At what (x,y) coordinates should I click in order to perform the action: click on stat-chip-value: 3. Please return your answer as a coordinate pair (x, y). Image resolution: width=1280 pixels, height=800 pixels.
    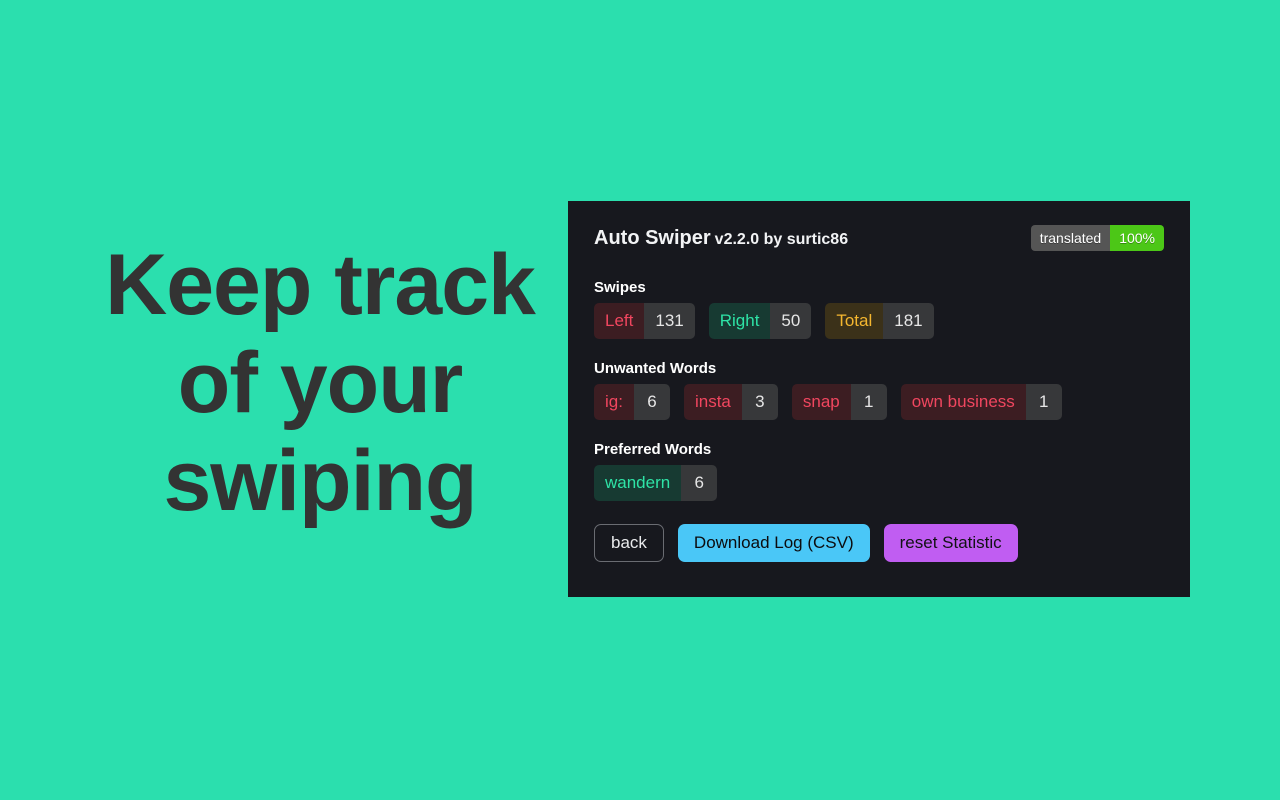
    Looking at the image, I should click on (759, 402).